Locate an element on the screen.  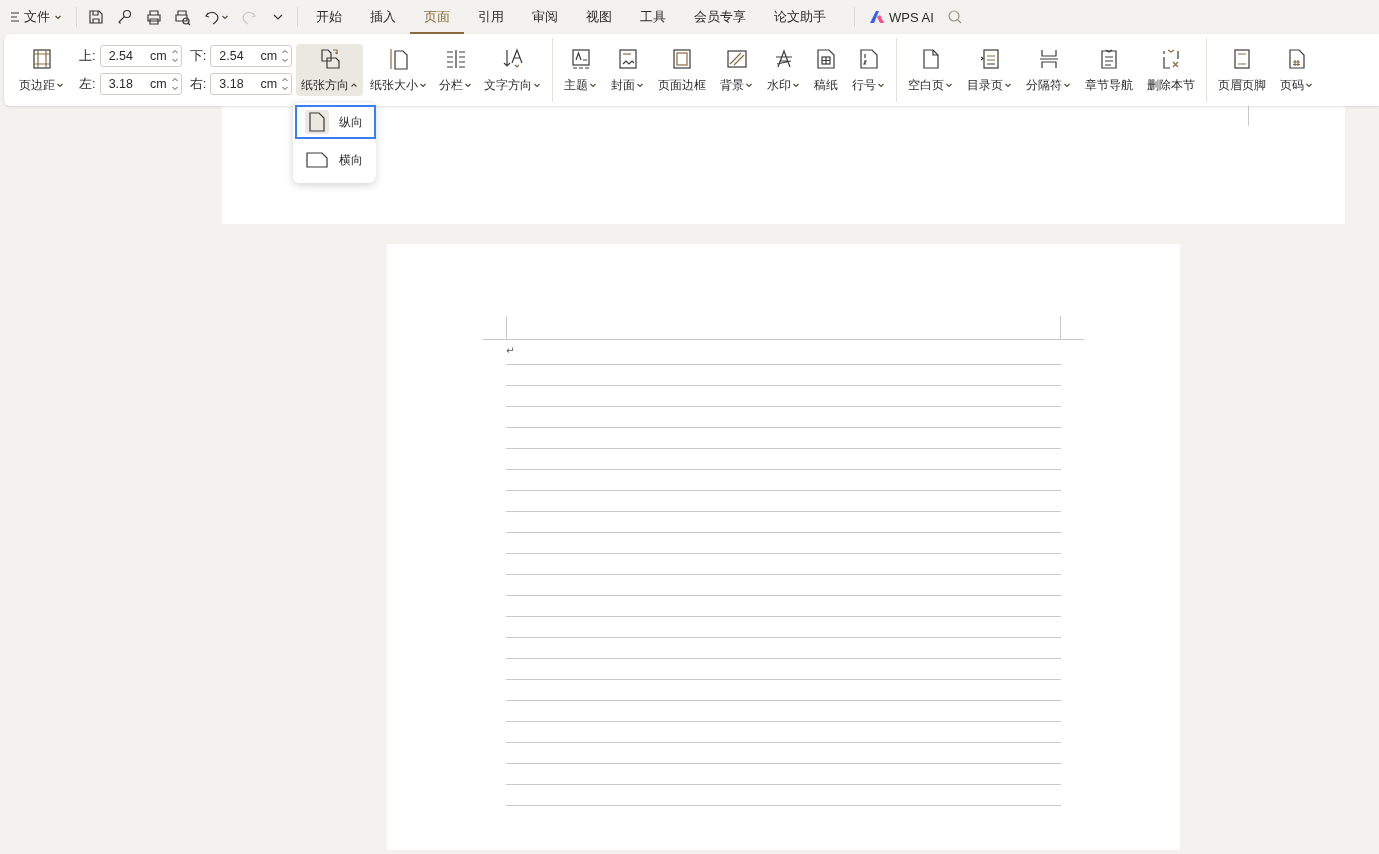
ribbon-button: 分栏 is located at coordinates (456, 70).